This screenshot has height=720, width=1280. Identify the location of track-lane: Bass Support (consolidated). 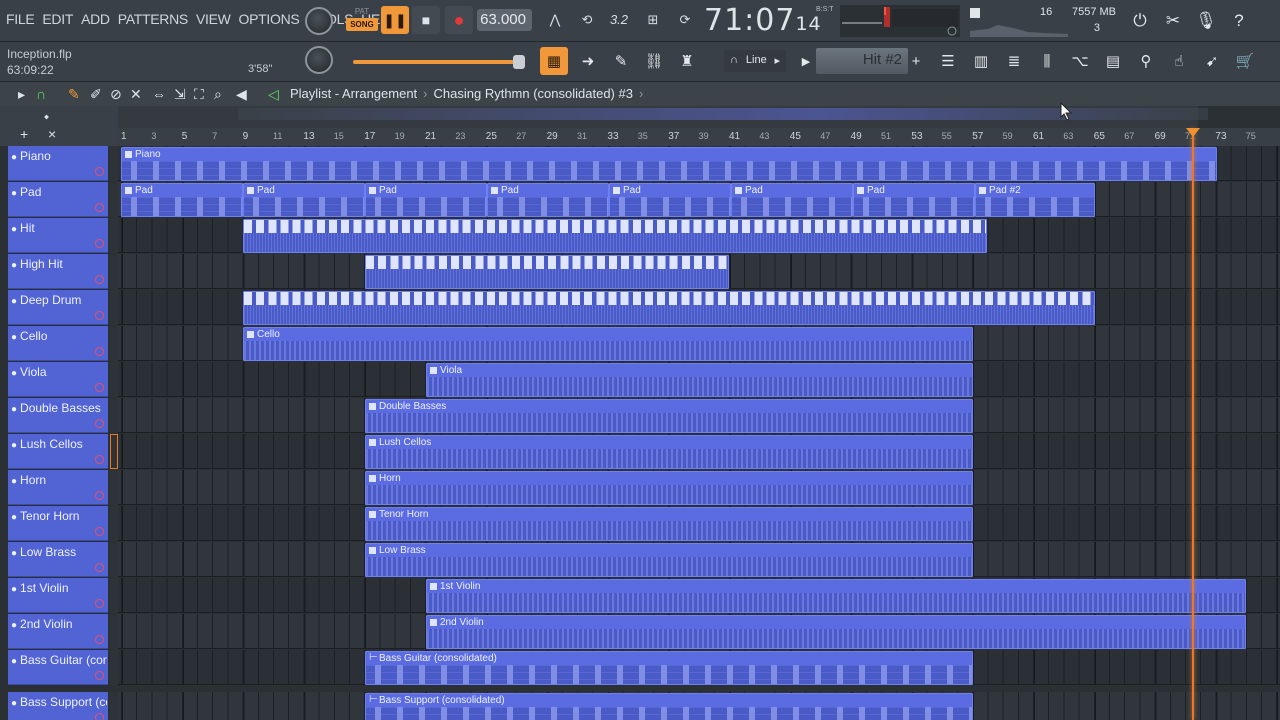
(699, 706).